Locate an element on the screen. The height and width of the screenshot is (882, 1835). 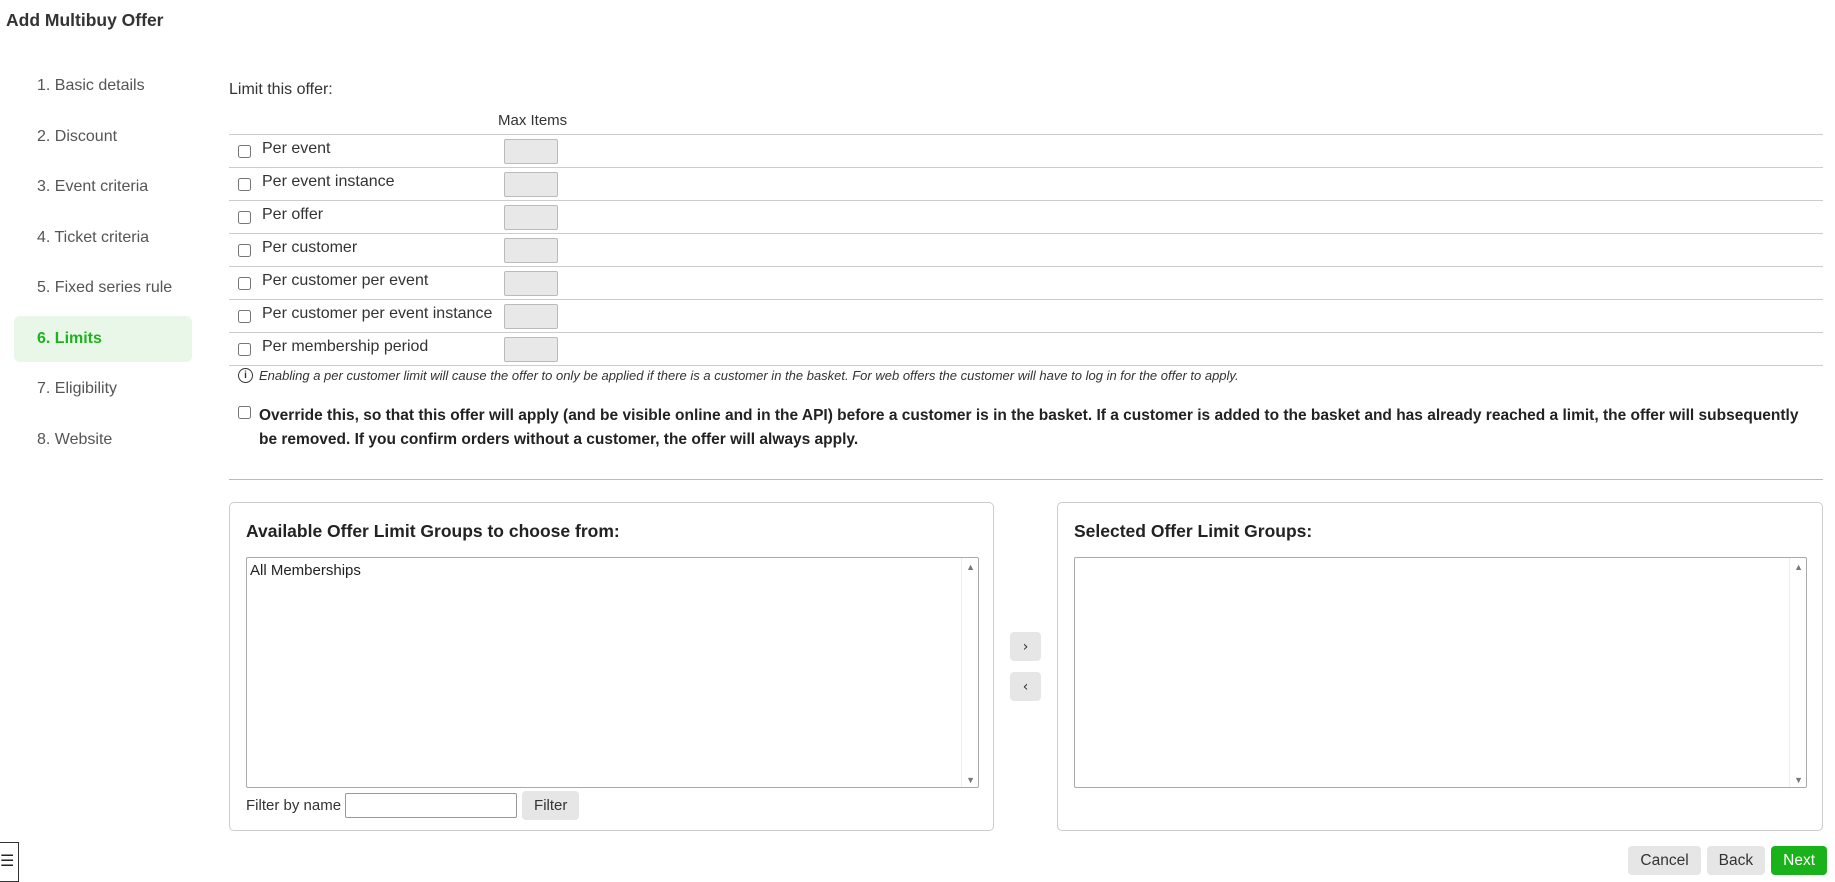
limit-row-per-event: Per event is located at coordinates (1026, 151).